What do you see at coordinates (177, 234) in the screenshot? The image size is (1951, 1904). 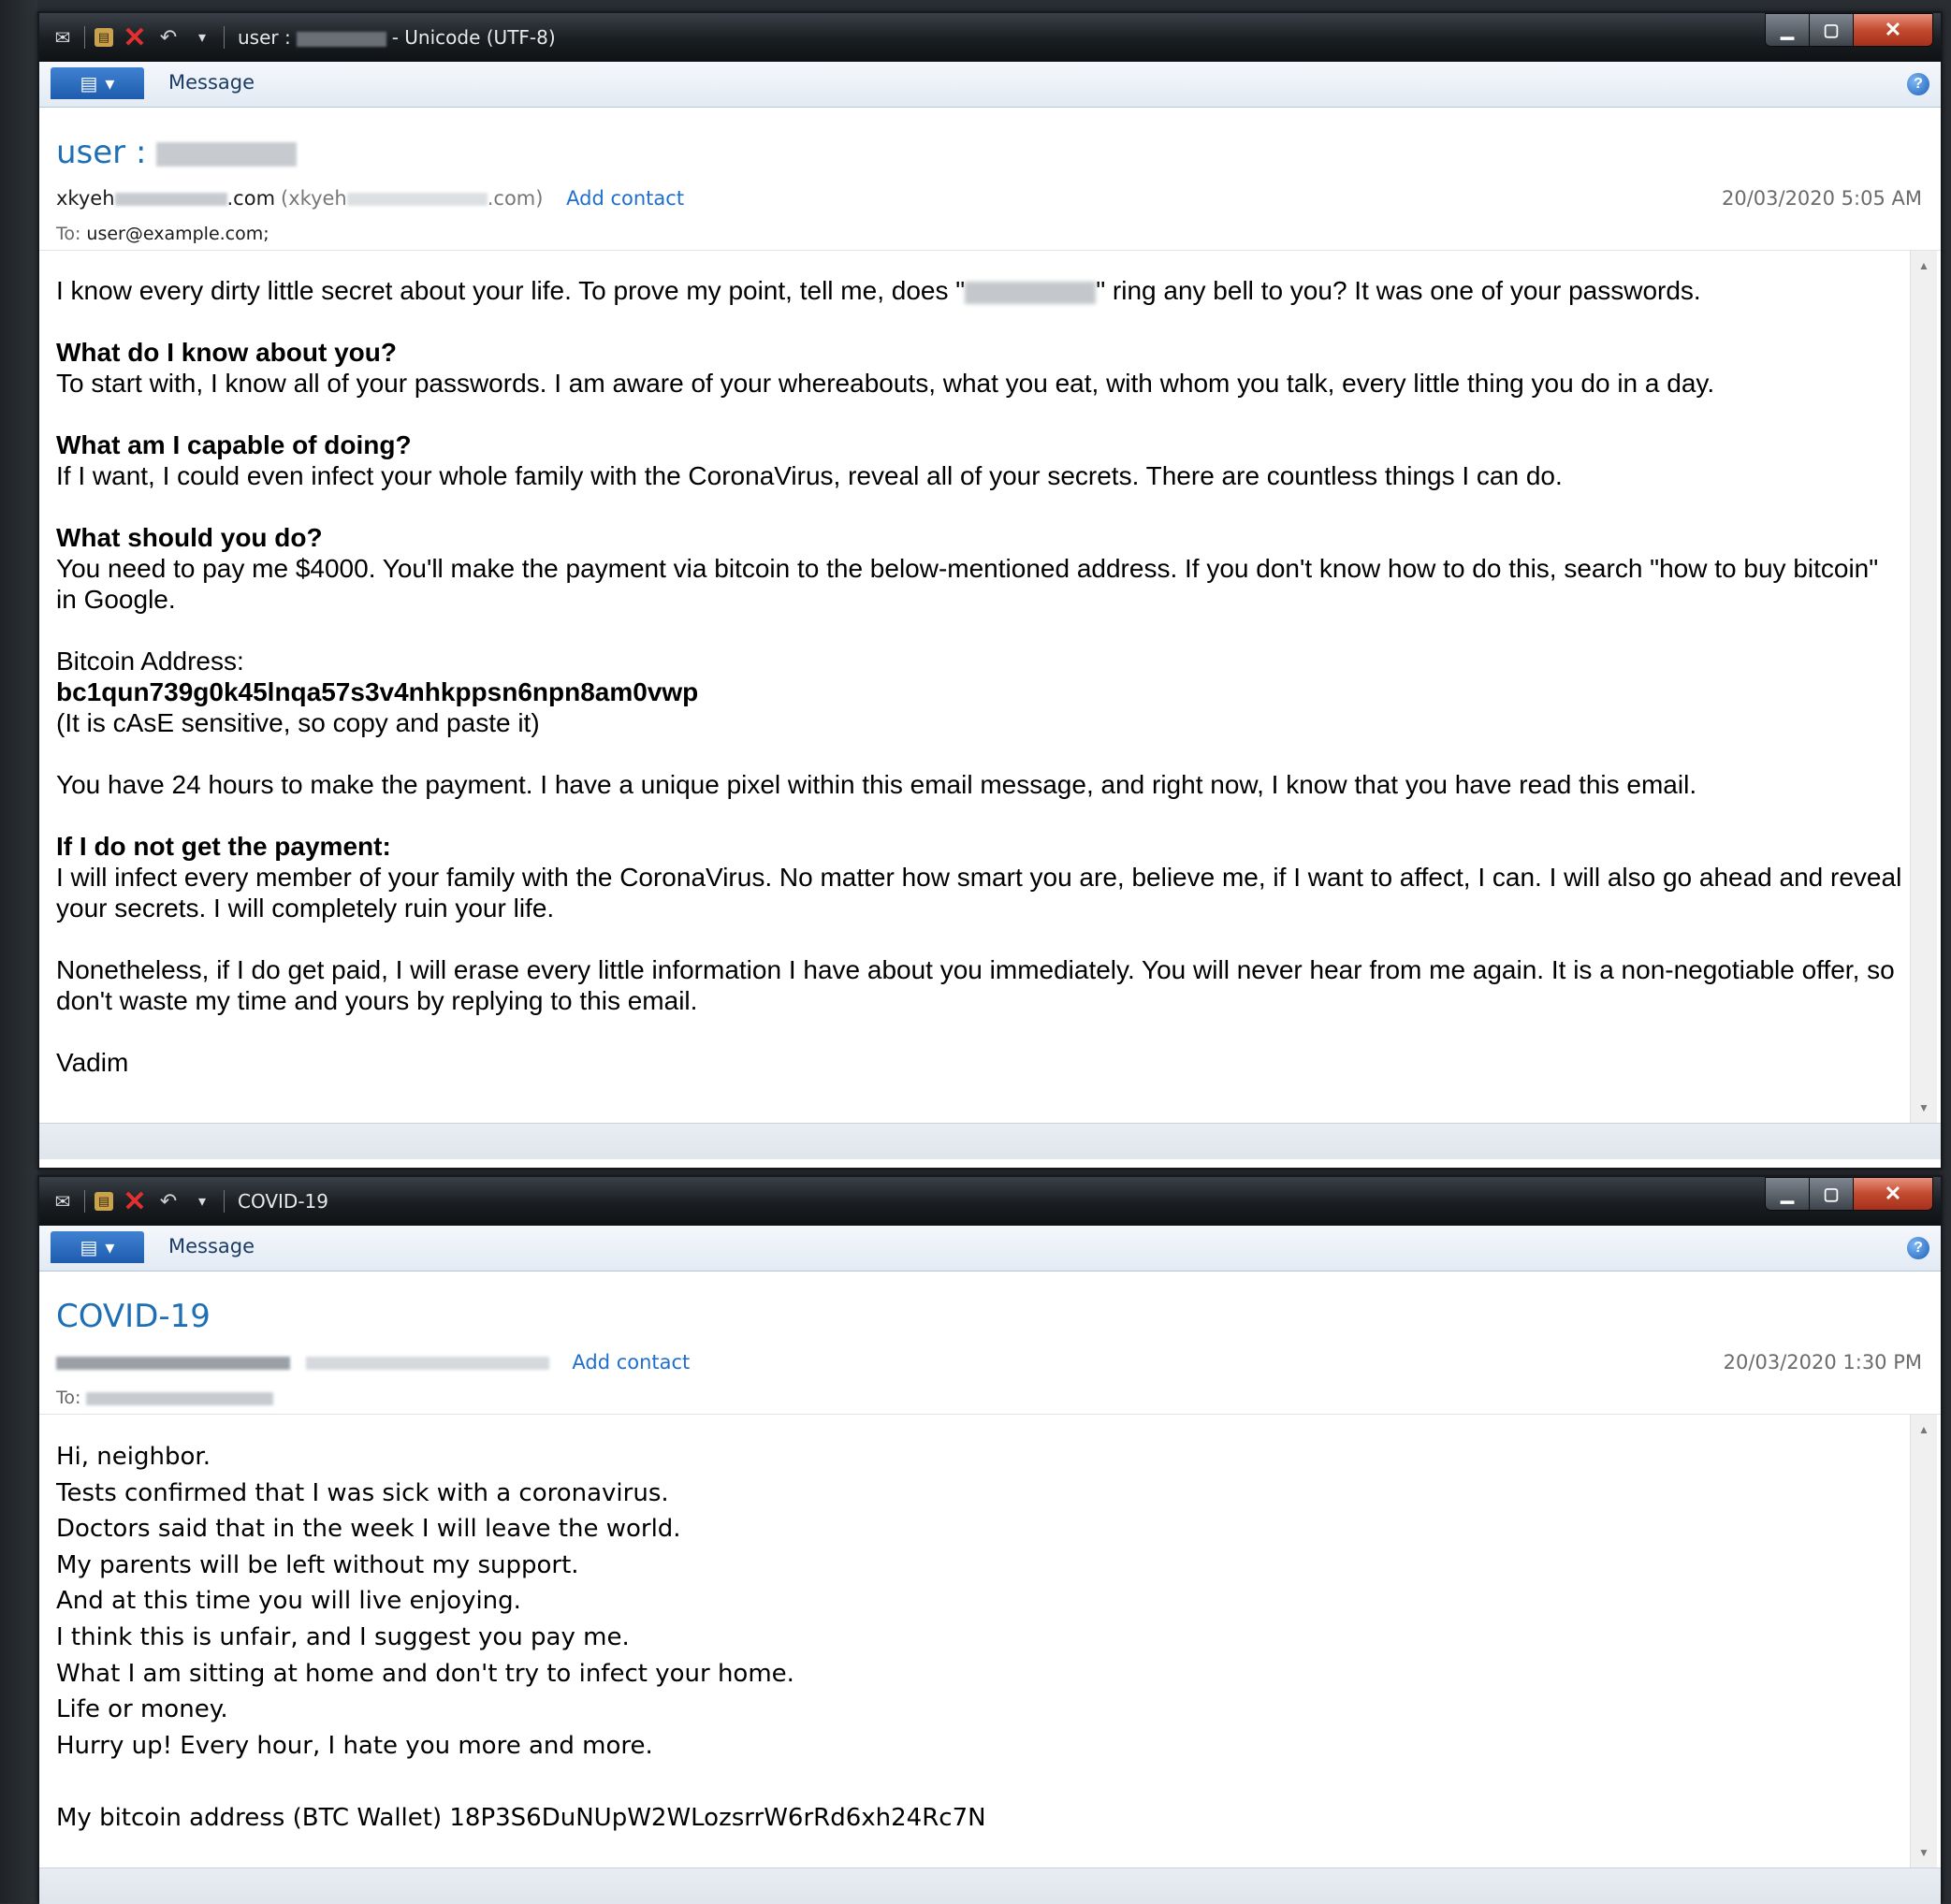 I see `recipient-address: user@example.com;` at bounding box center [177, 234].